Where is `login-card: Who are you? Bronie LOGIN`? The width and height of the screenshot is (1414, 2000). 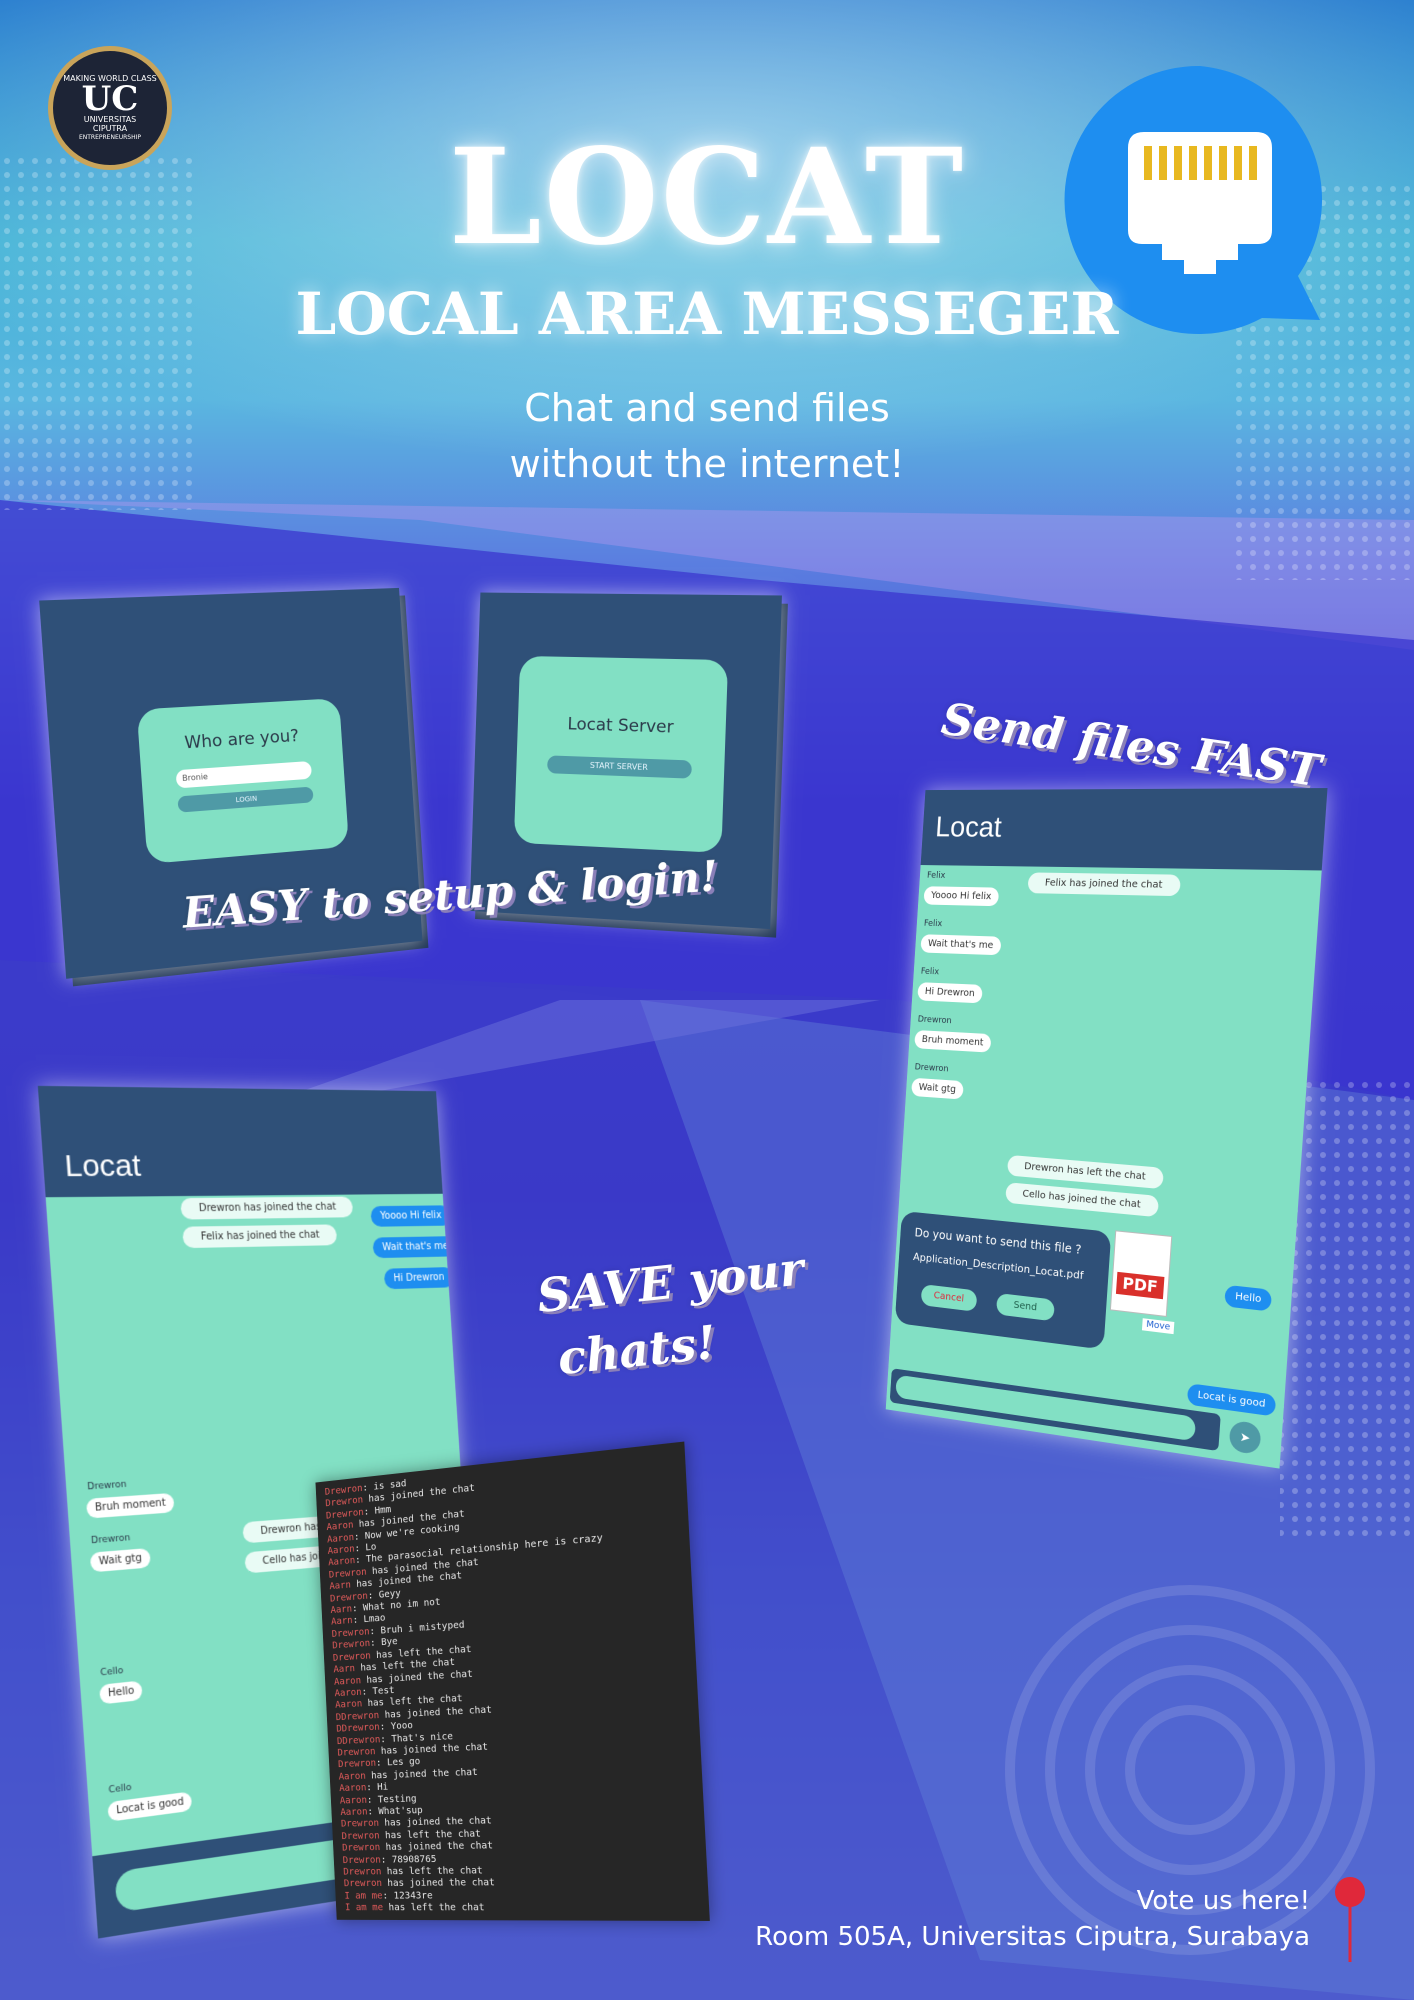 login-card: Who are you? Bronie LOGIN is located at coordinates (243, 781).